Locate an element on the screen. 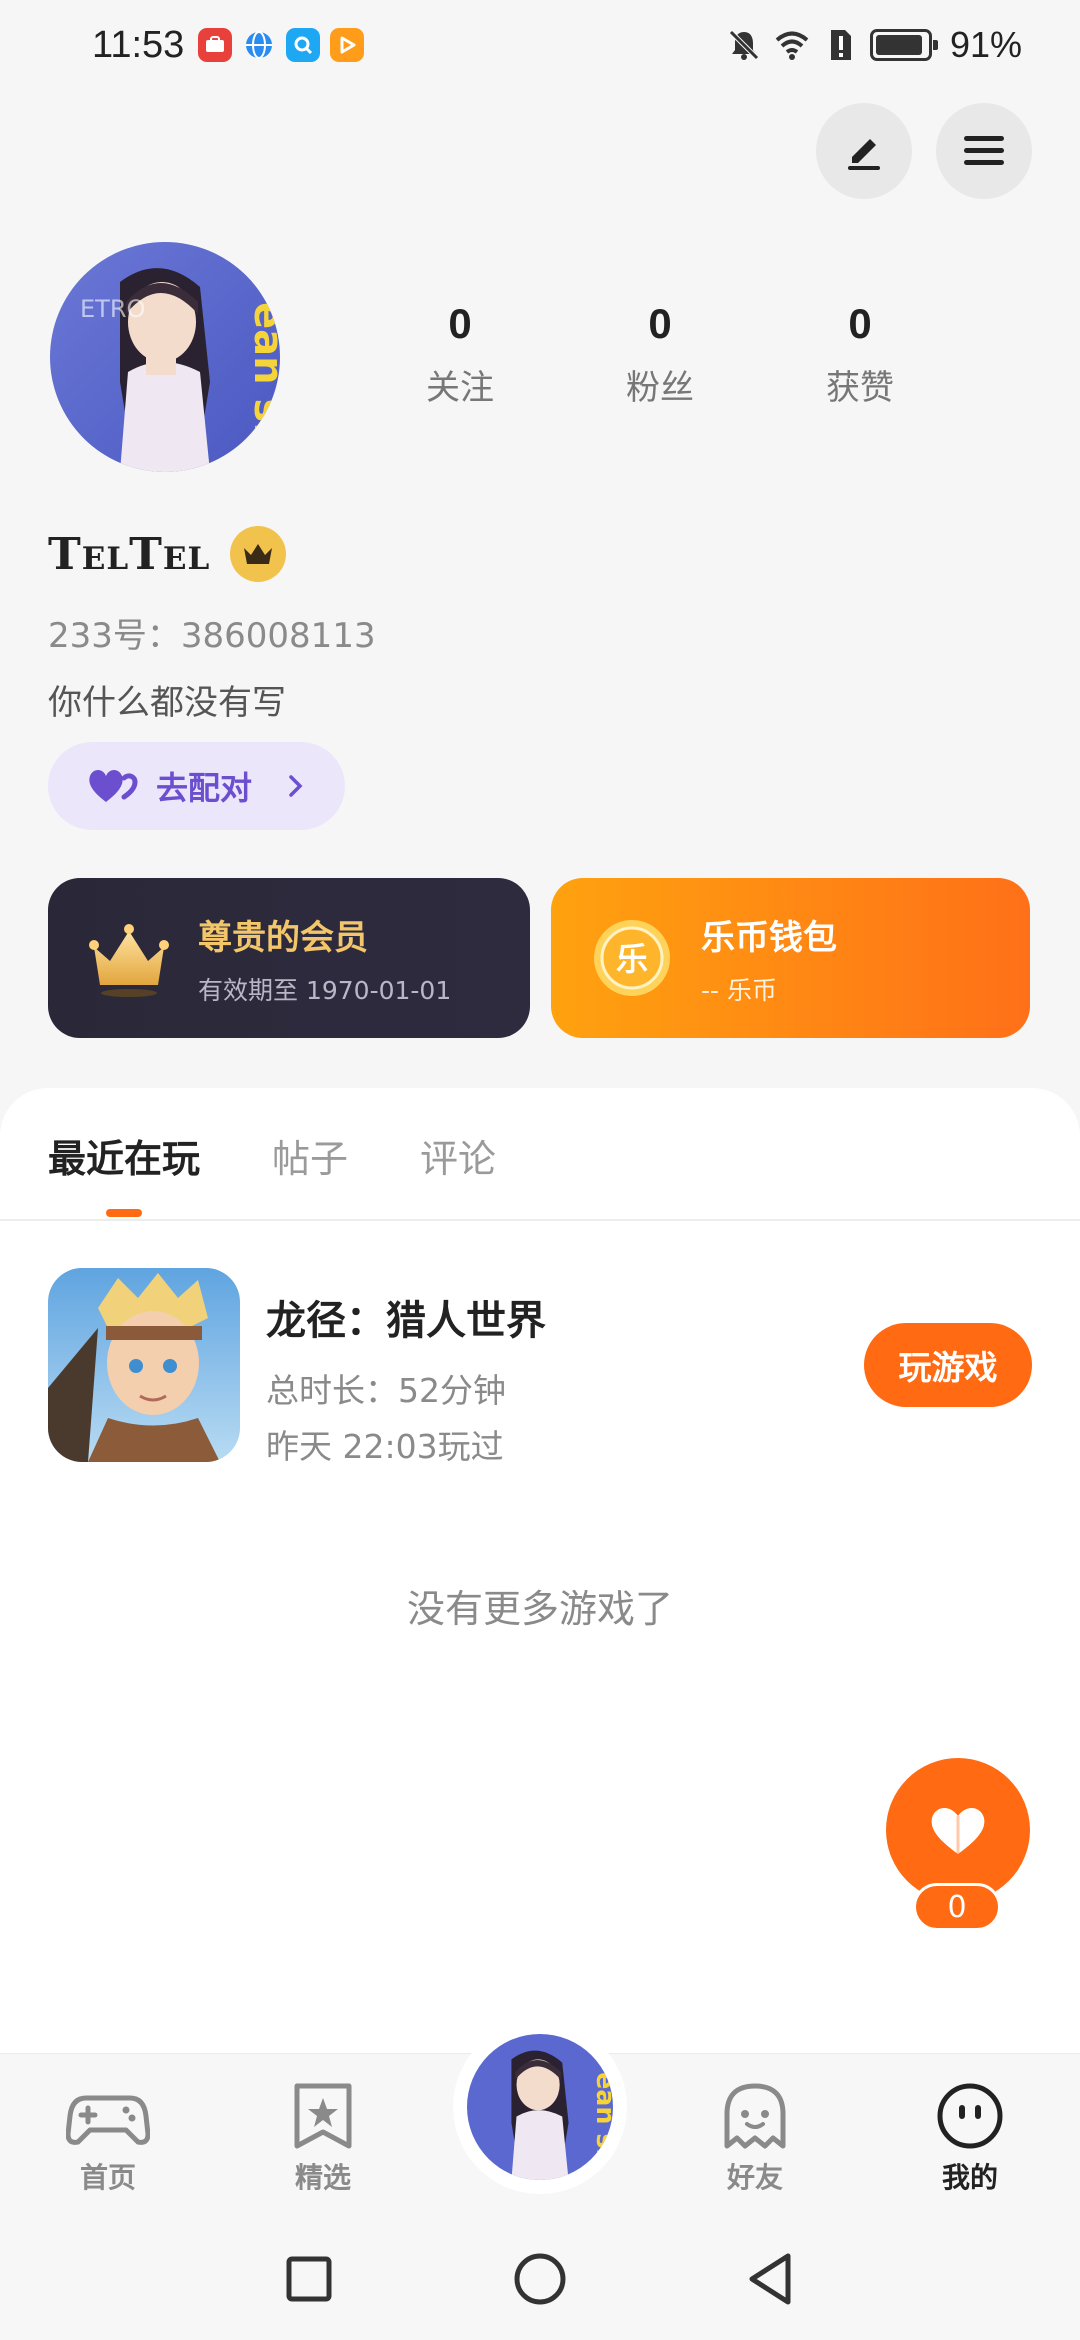 This screenshot has height=2340, width=1080. heart-icon is located at coordinates (958, 1830).